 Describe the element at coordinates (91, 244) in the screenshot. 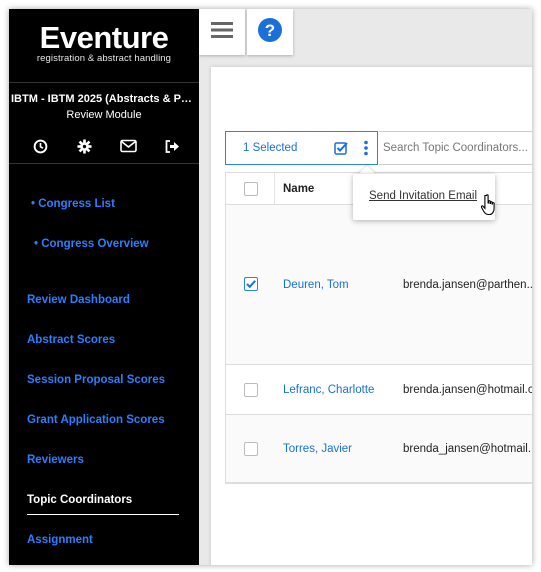

I see `sidebar-item-congress-overview: • Congress Overview` at that location.